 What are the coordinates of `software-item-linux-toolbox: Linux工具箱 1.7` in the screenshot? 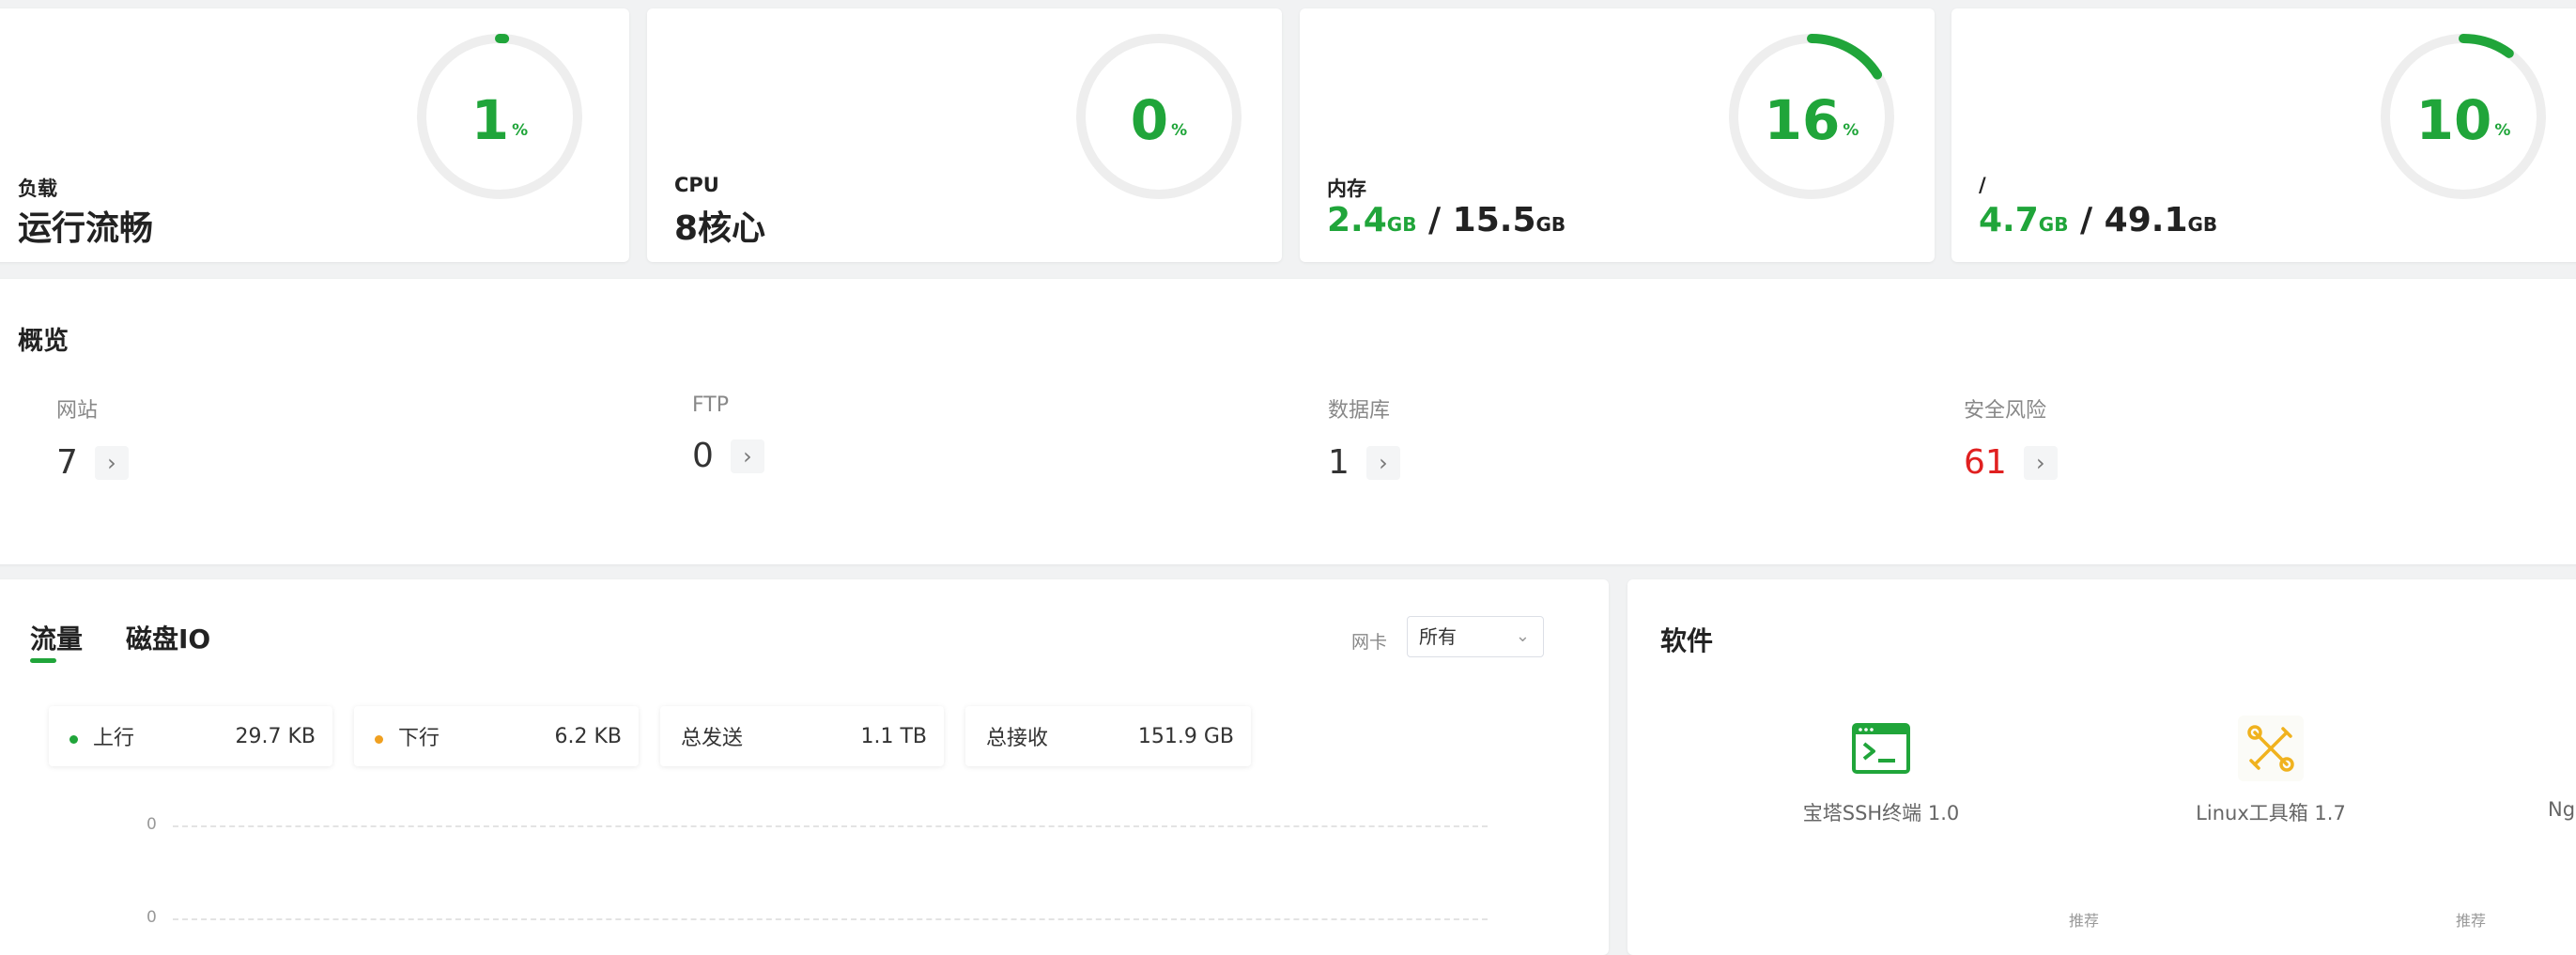 It's located at (2270, 771).